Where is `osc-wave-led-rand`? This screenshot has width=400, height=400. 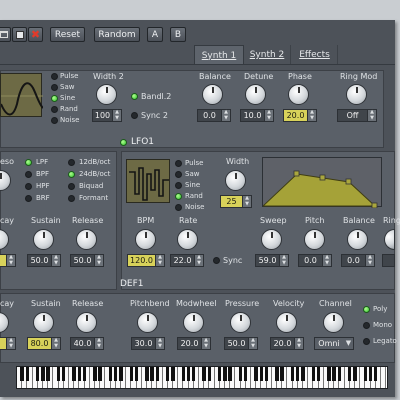 osc-wave-led-rand is located at coordinates (54, 109).